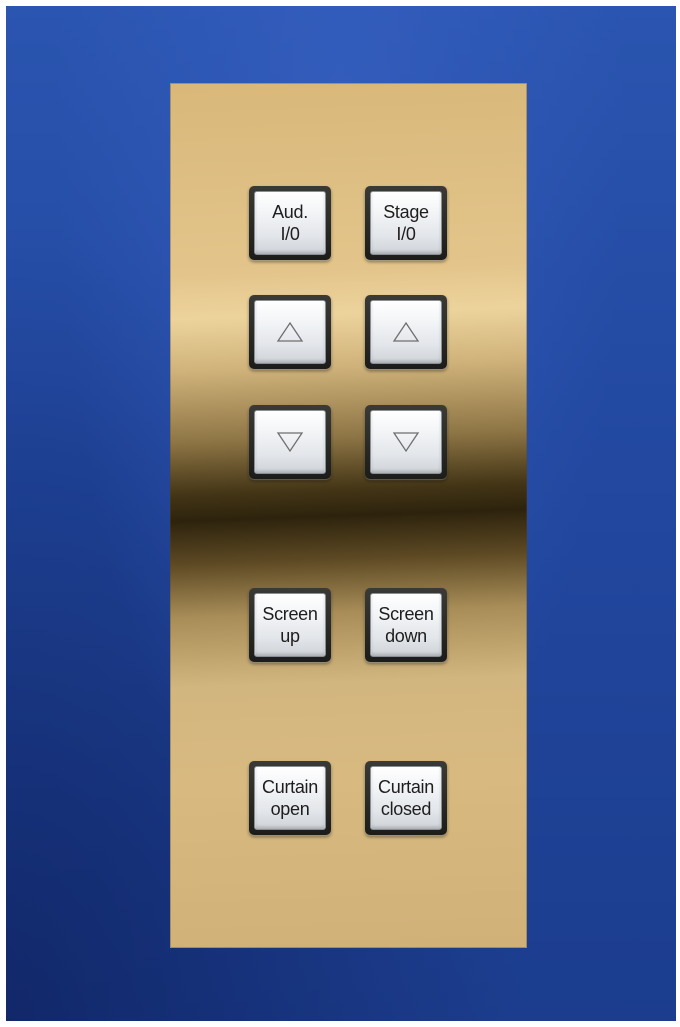 This screenshot has height=1027, width=680. I want to click on curtain-closed-label-line1: Curtain, so click(406, 787).